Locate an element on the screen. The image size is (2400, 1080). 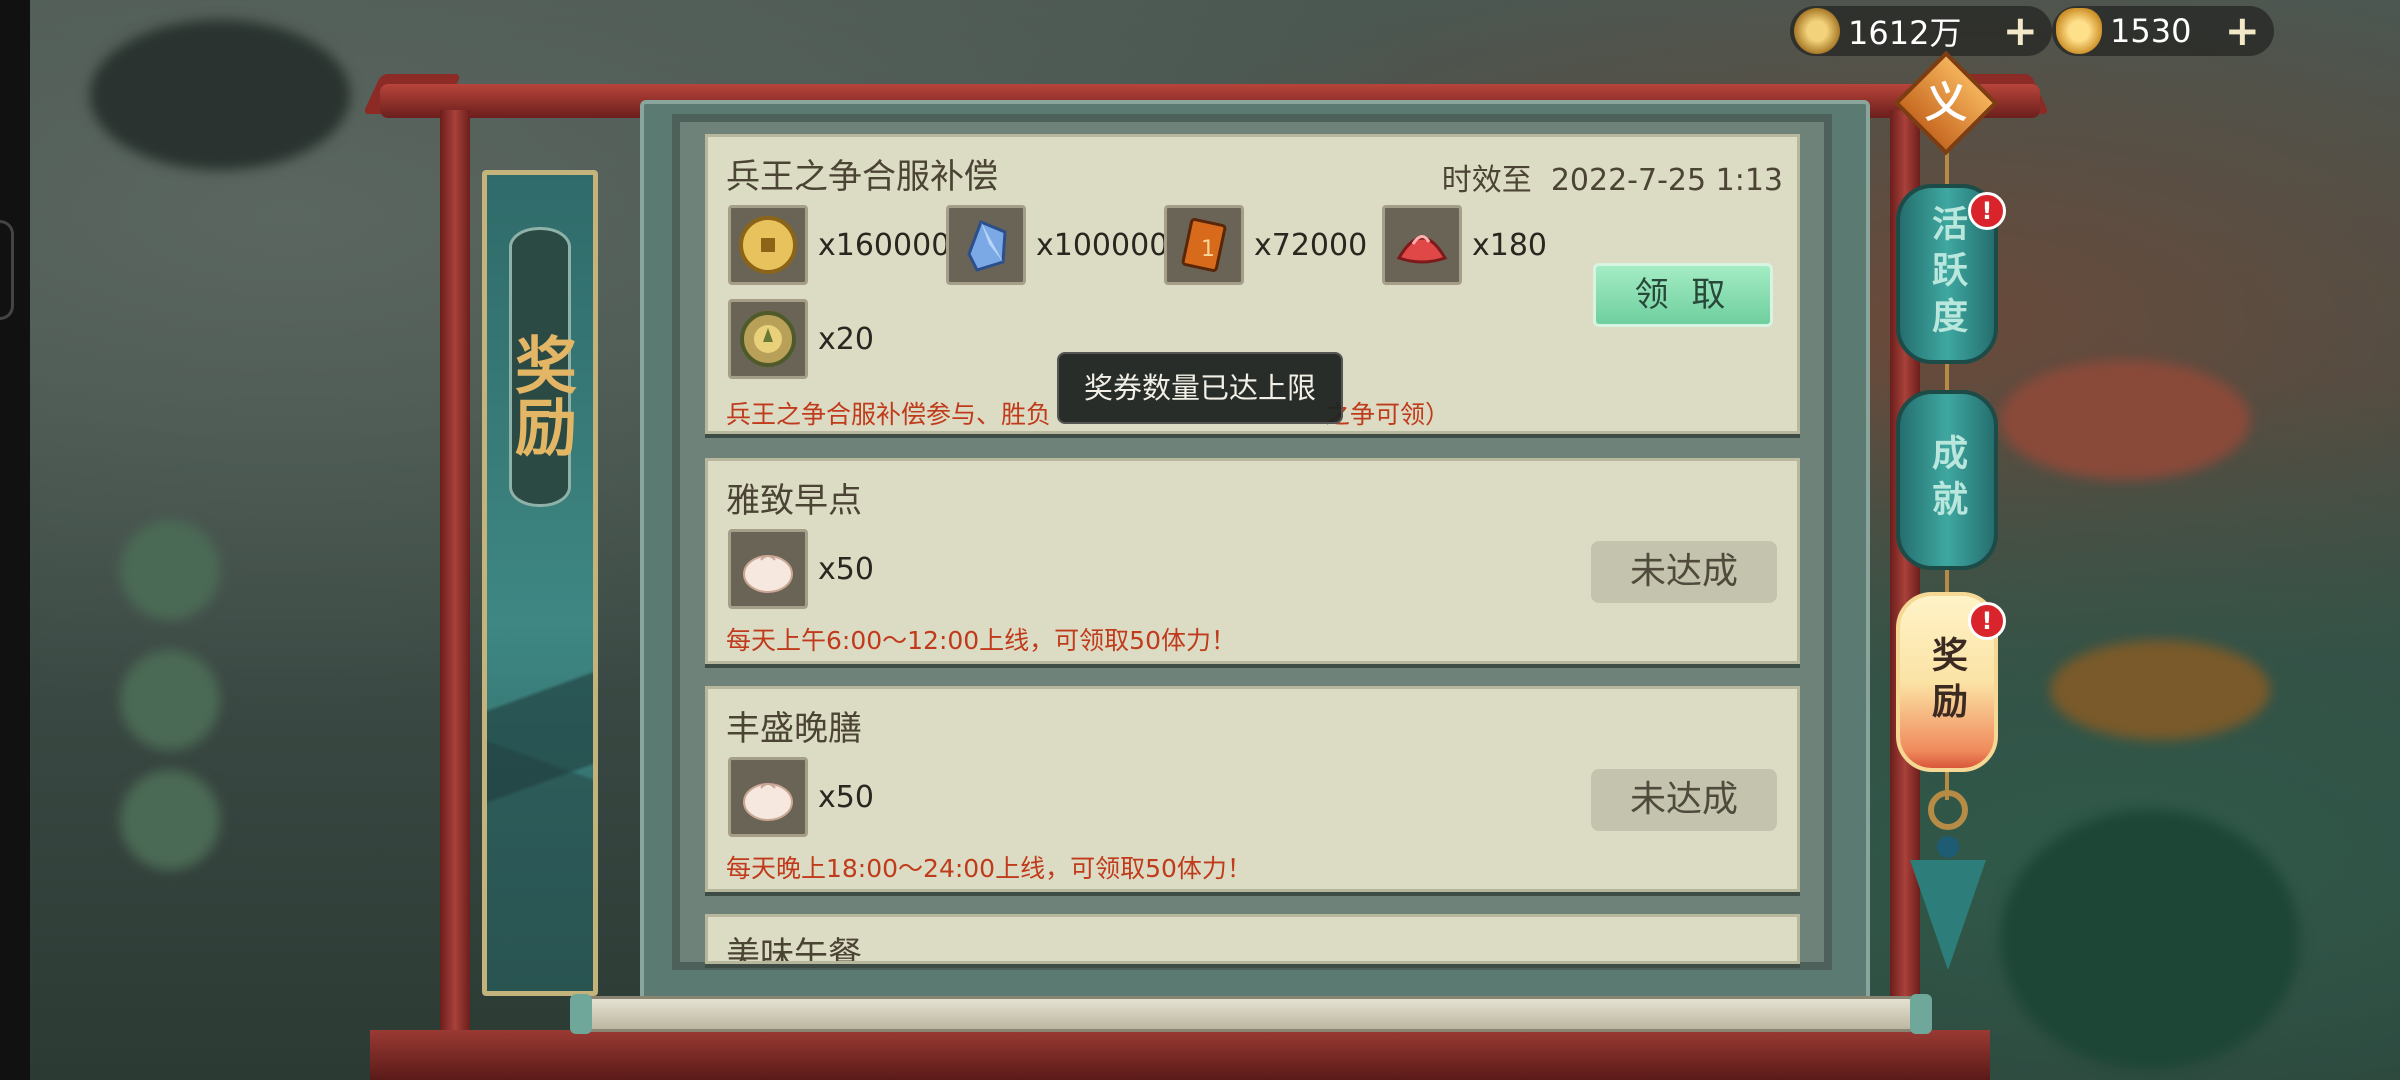
reward-item: 1 x72000 is located at coordinates (1265, 245).